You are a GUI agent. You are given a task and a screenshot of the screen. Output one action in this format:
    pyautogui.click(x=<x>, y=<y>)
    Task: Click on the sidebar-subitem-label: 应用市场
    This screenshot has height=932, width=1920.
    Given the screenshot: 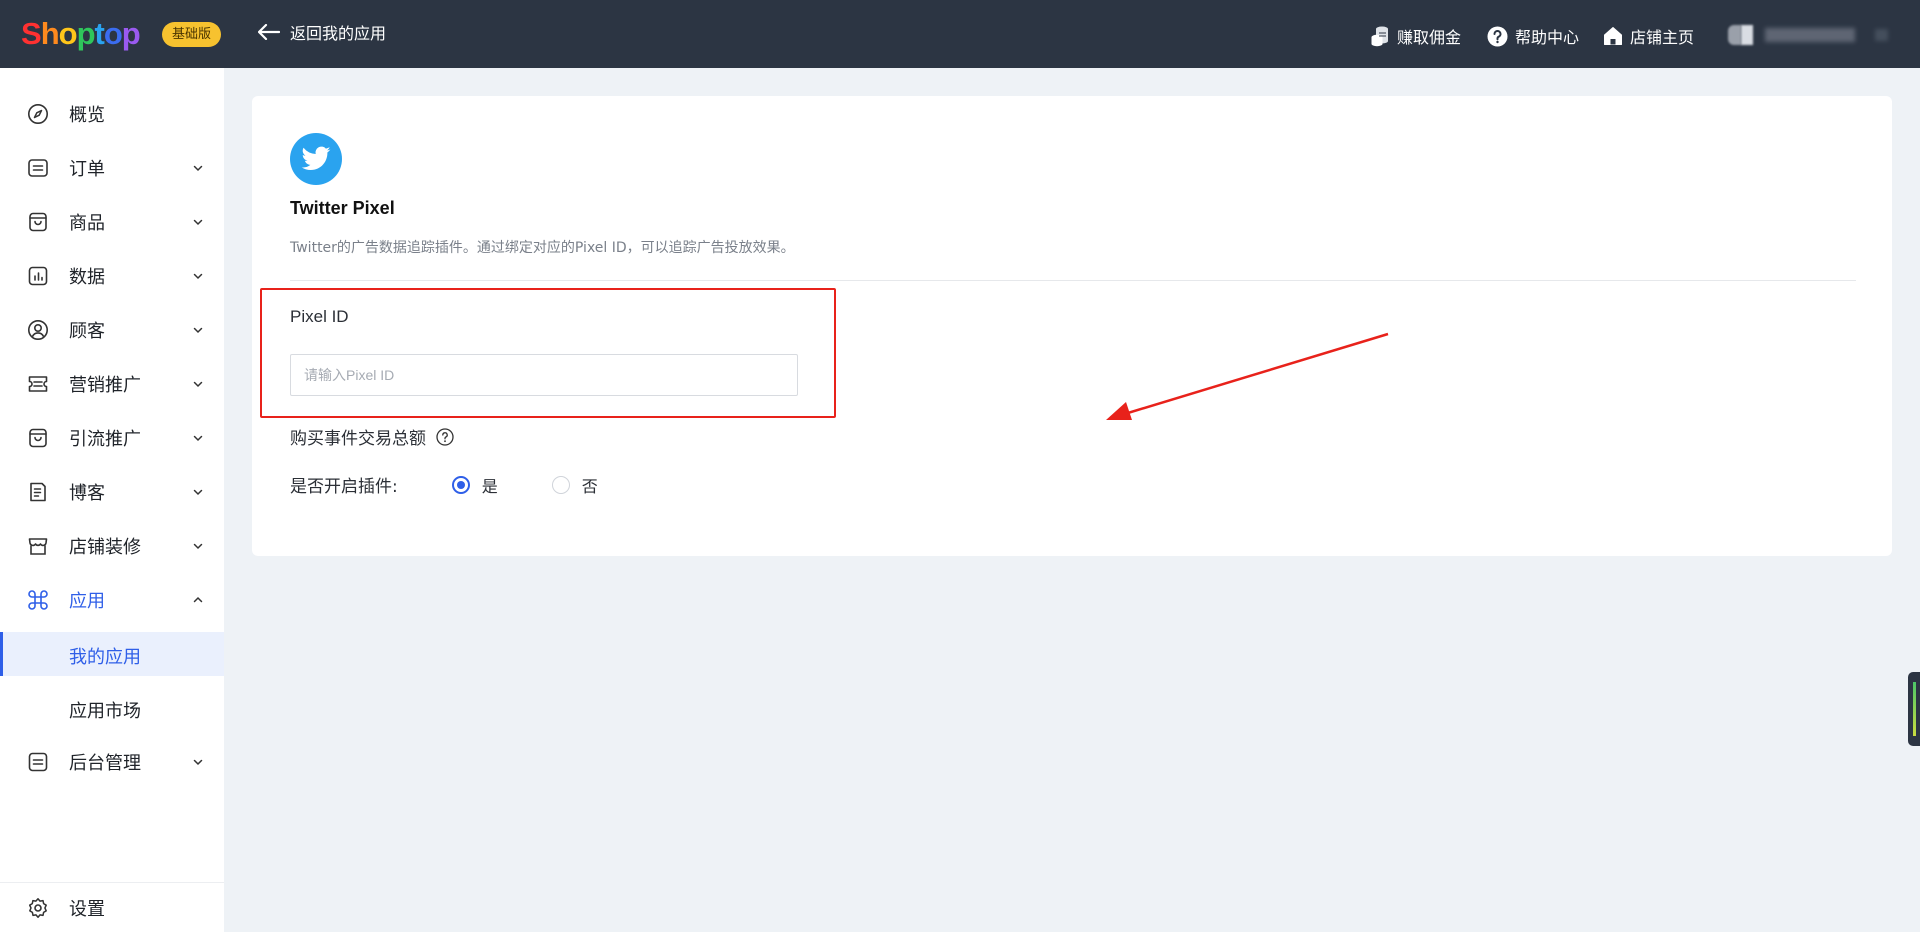 What is the action you would take?
    pyautogui.click(x=105, y=711)
    